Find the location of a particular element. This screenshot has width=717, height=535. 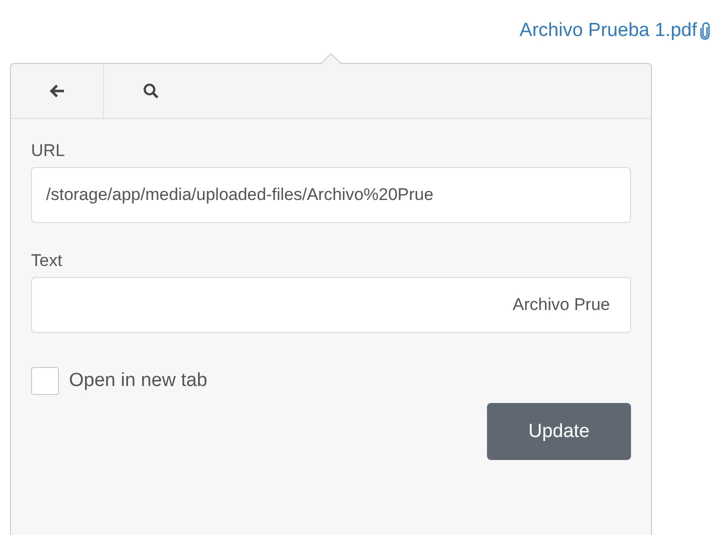

search-icon is located at coordinates (150, 91).